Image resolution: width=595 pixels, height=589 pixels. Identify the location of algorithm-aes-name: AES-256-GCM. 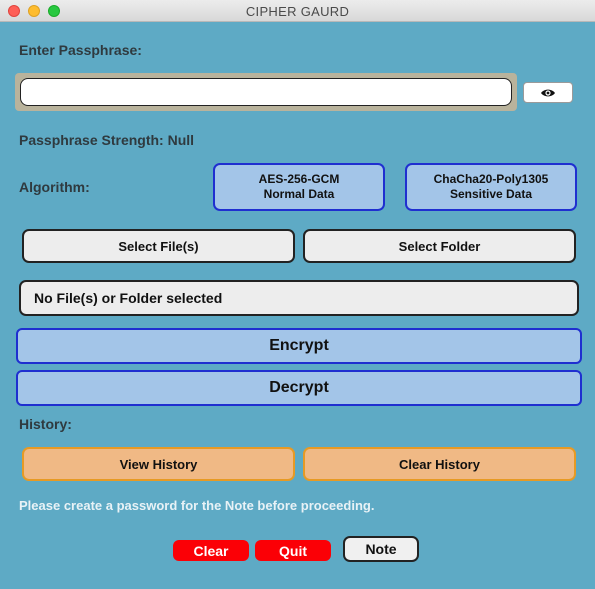
(299, 179).